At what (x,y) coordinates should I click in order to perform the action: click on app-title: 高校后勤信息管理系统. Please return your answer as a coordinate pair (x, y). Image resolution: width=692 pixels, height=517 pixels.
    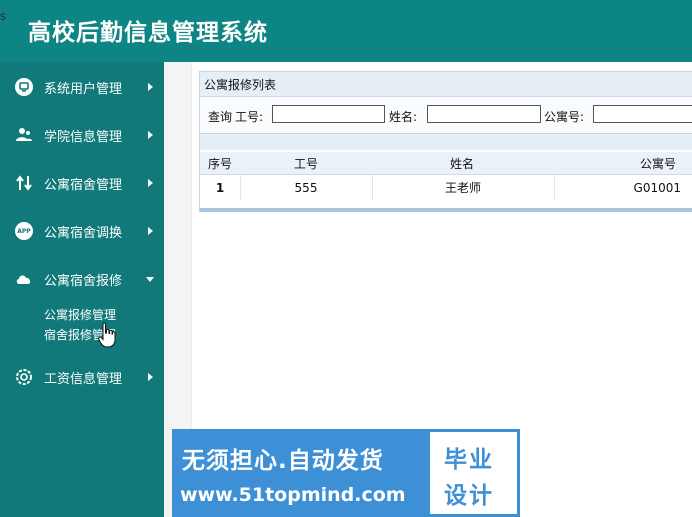
    Looking at the image, I should click on (148, 32).